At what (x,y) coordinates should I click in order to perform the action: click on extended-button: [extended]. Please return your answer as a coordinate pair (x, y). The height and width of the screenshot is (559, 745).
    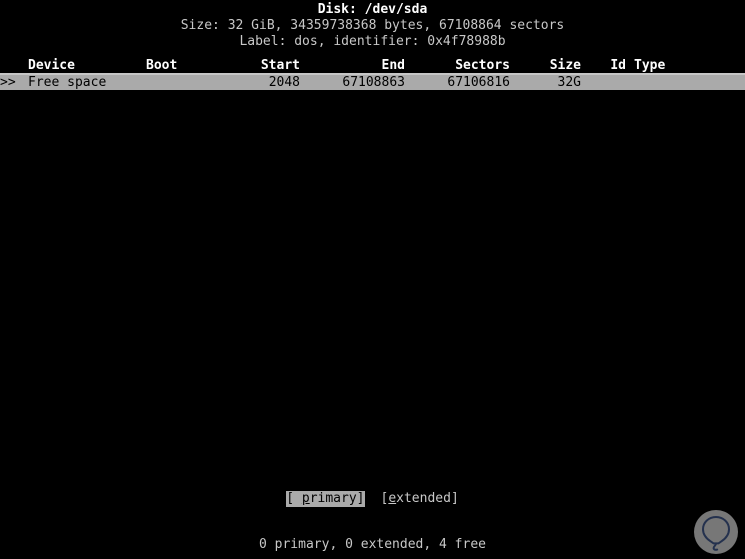
    Looking at the image, I should click on (420, 499).